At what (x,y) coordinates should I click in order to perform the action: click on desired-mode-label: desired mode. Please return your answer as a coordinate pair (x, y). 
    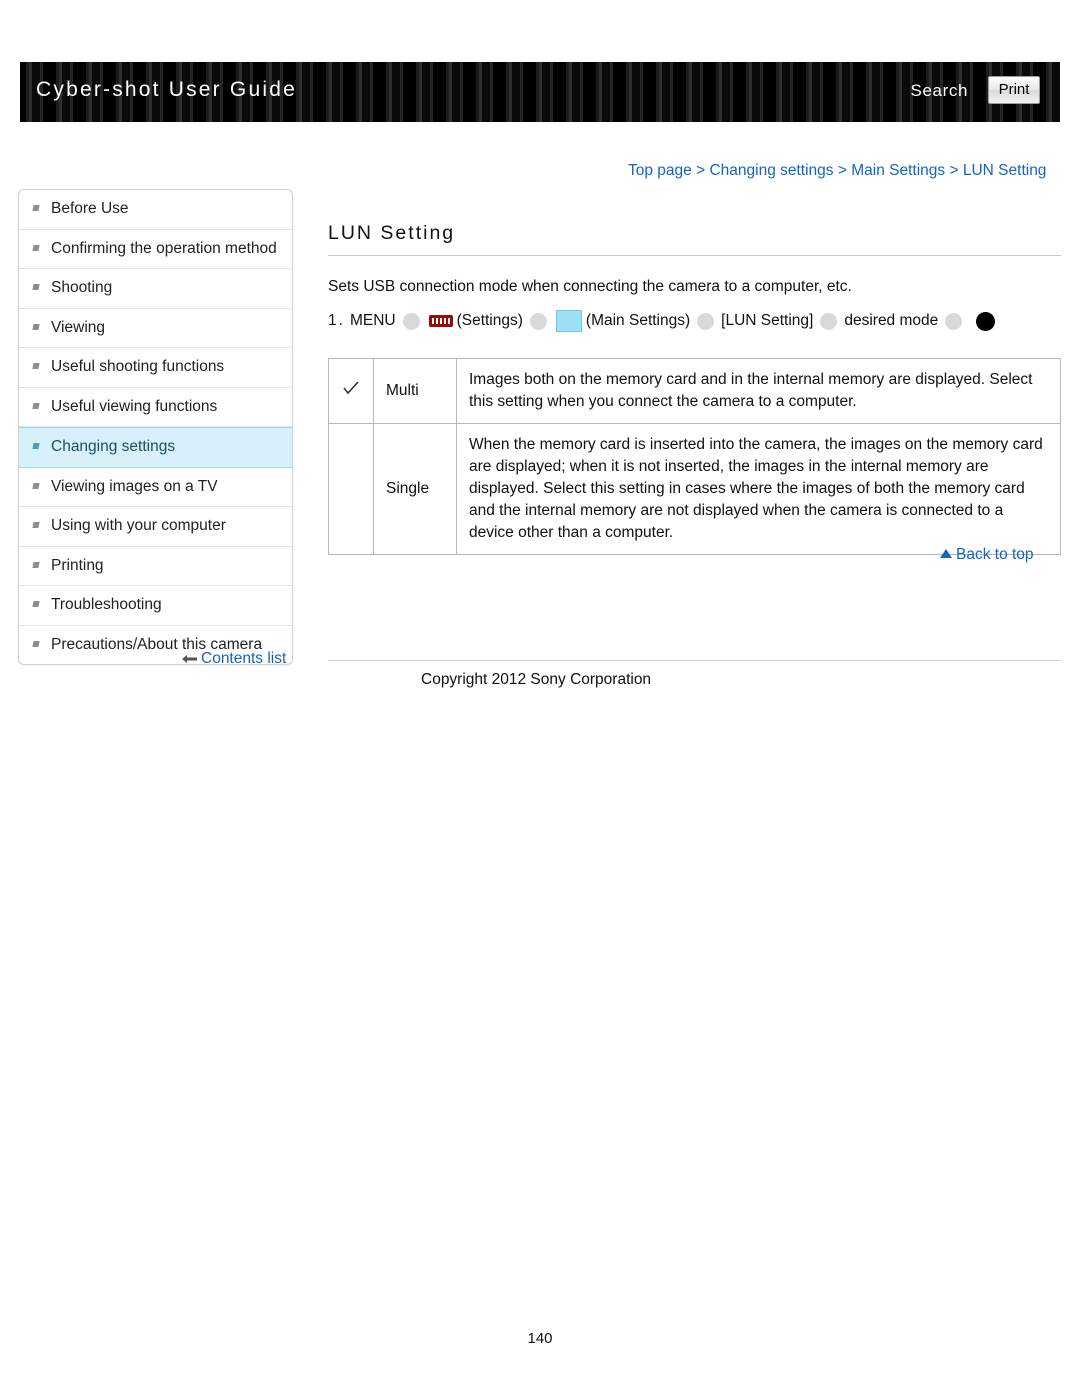
    Looking at the image, I should click on (891, 320).